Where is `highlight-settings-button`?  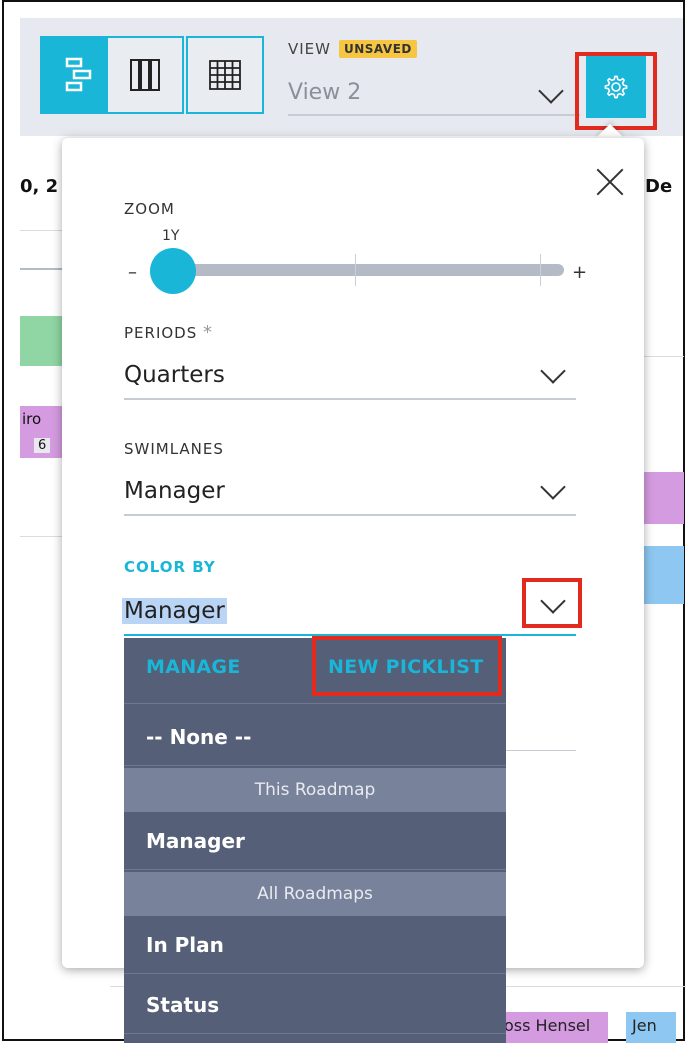
highlight-settings-button is located at coordinates (616, 91).